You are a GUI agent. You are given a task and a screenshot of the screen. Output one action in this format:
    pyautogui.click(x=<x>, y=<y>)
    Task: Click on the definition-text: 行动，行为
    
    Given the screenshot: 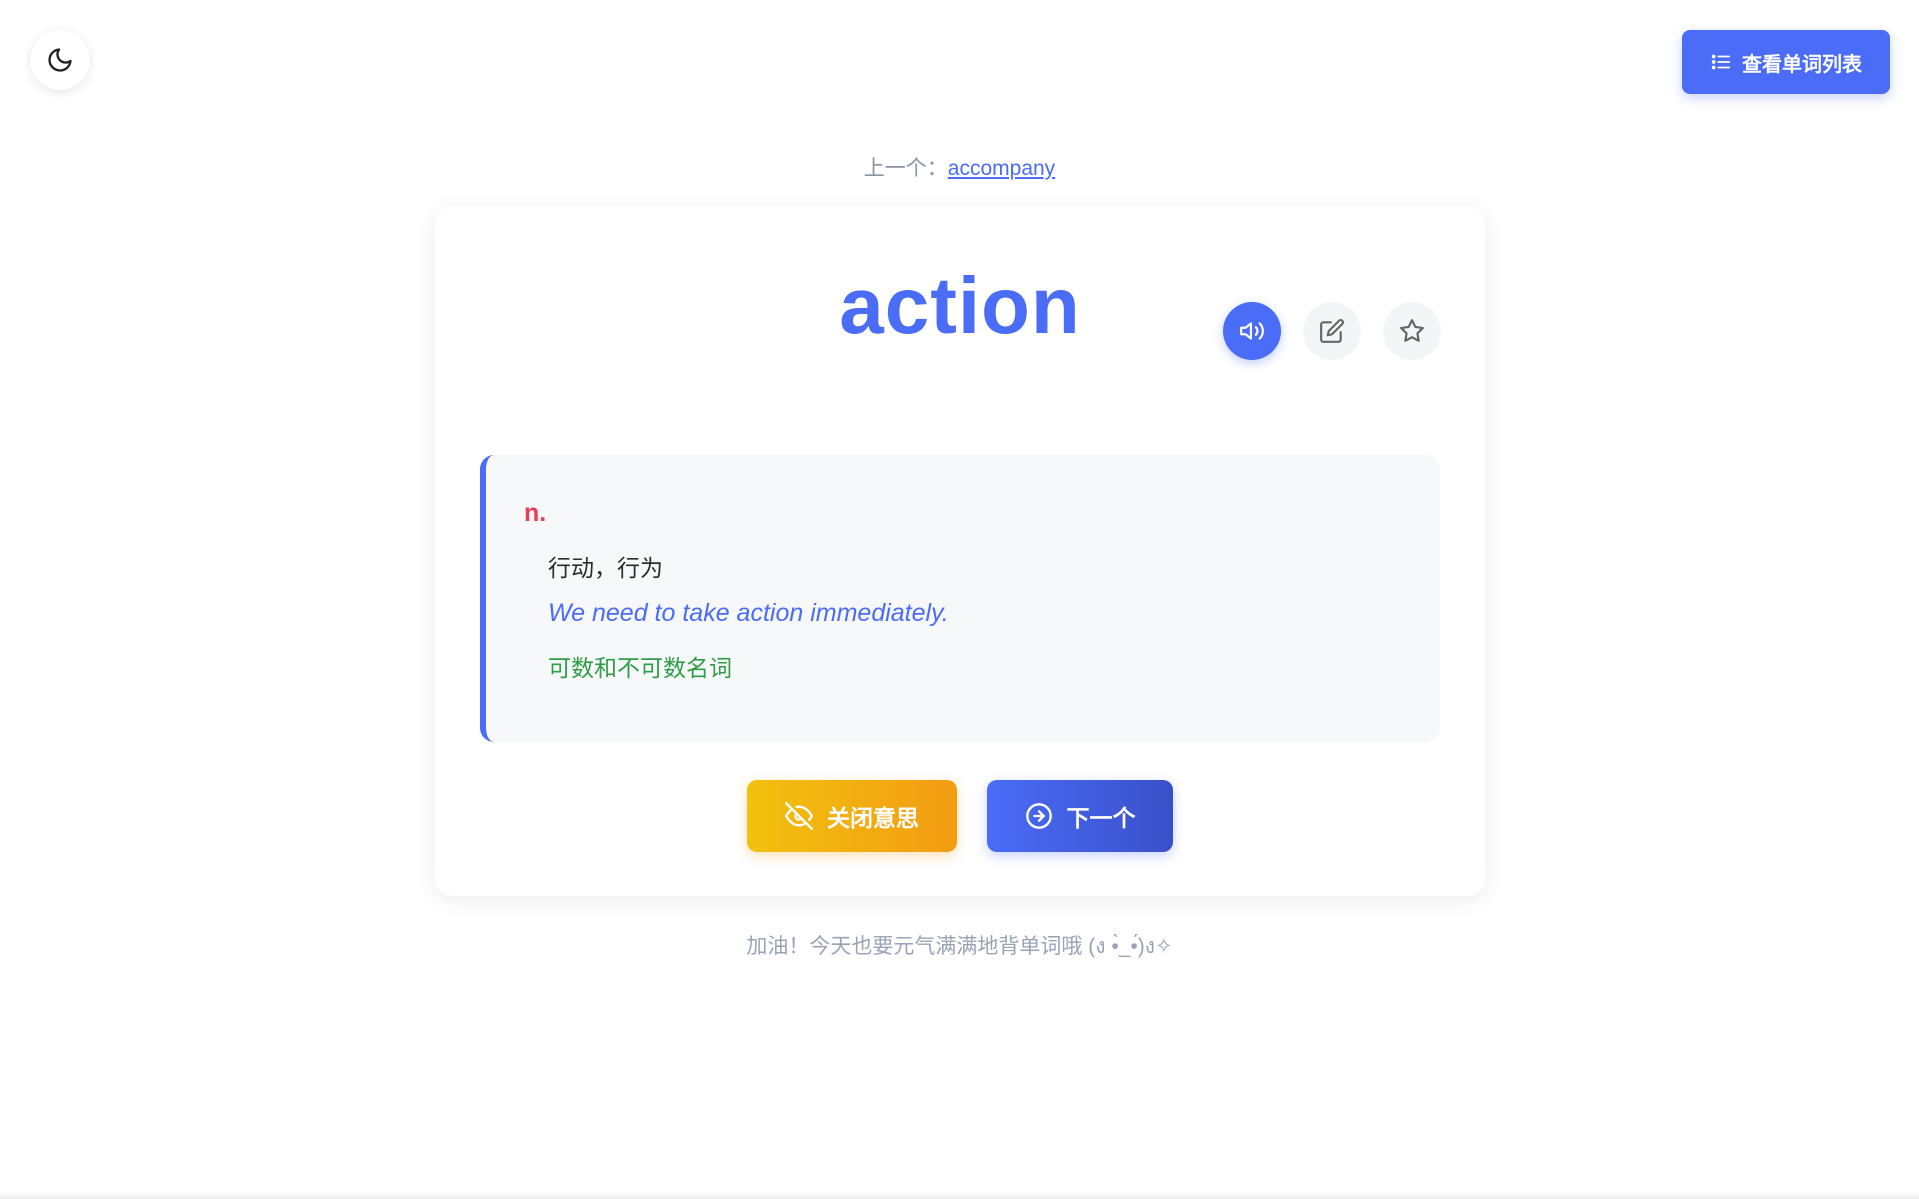 What is the action you would take?
    pyautogui.click(x=605, y=568)
    